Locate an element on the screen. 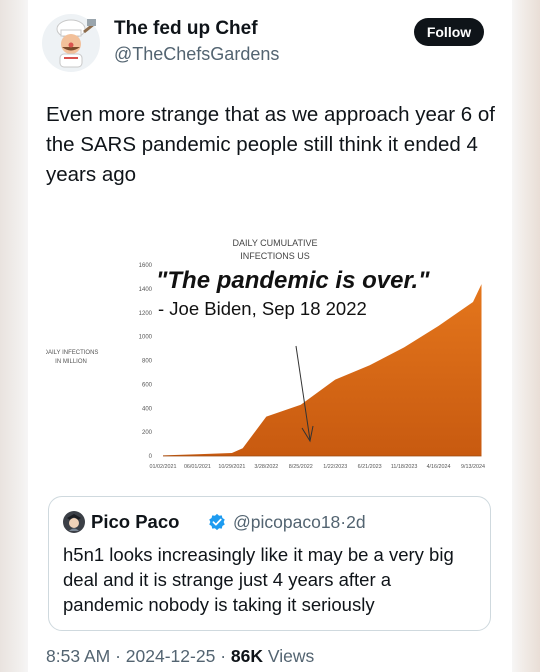 The width and height of the screenshot is (540, 672). x-tick-label: 4/16/2024 is located at coordinates (439, 467).